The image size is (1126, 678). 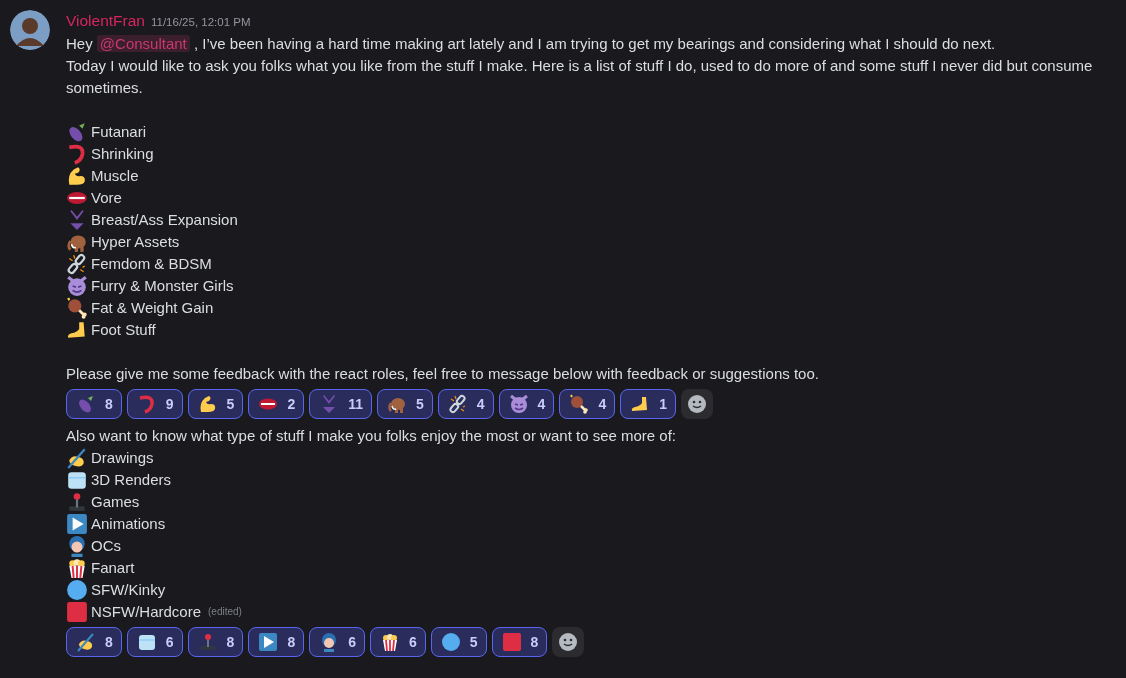 What do you see at coordinates (115, 176) in the screenshot?
I see `list-item-text: Muscle` at bounding box center [115, 176].